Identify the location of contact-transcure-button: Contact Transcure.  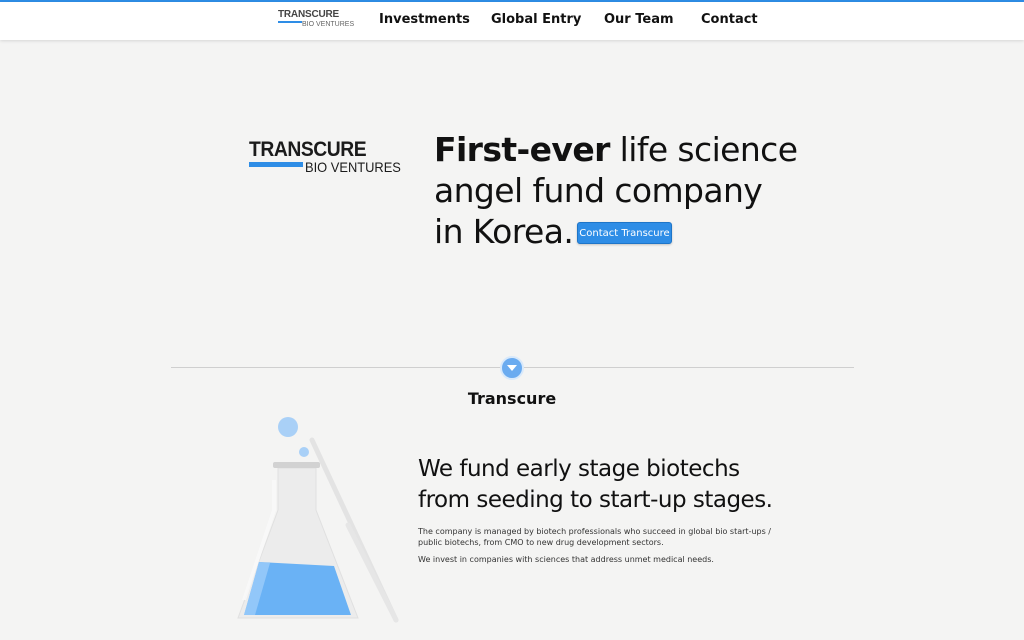
(624, 233).